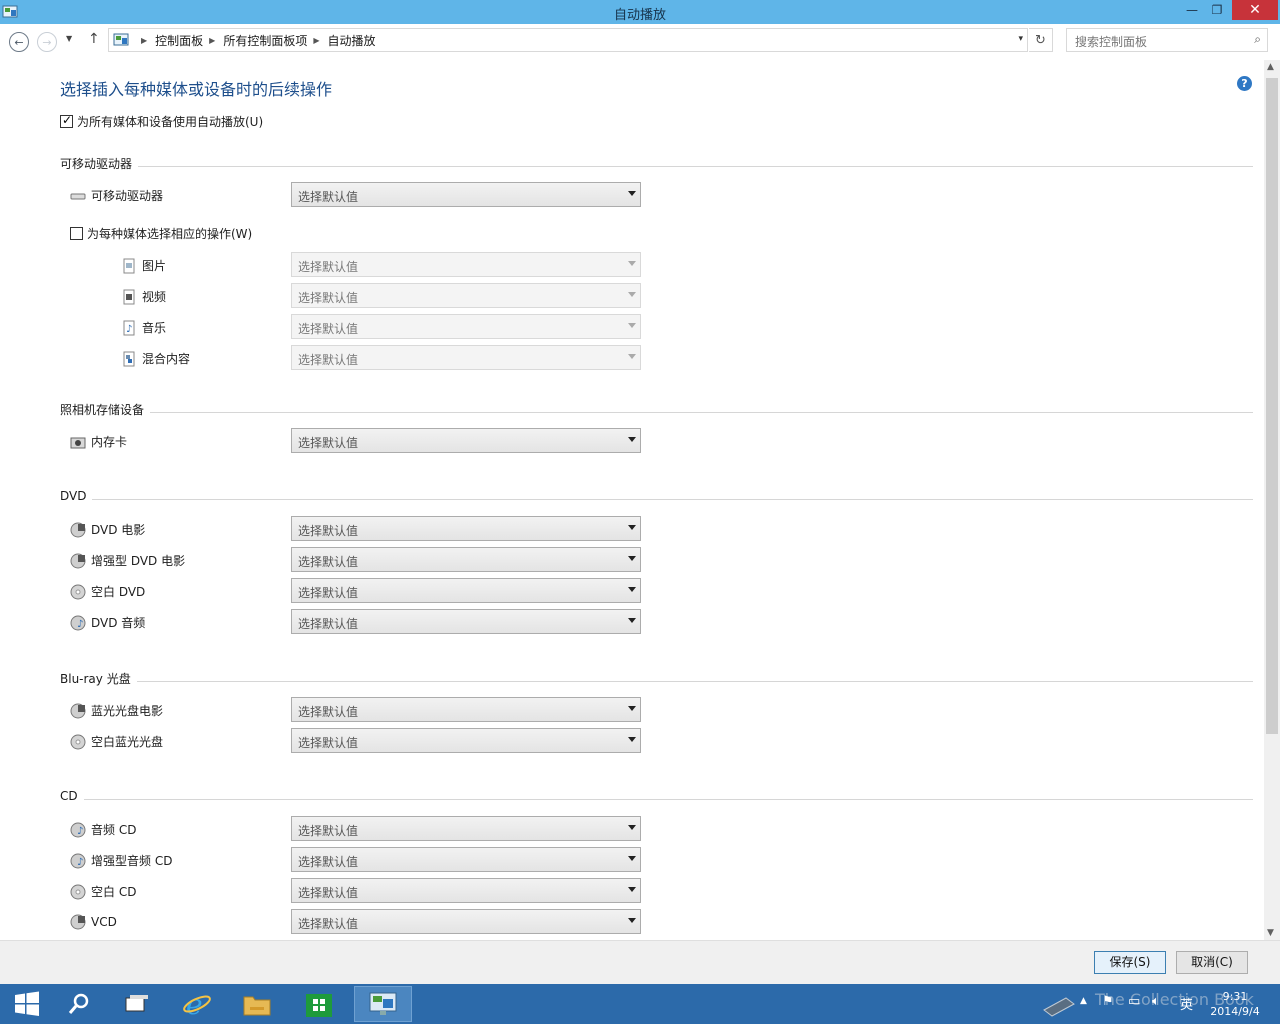 The height and width of the screenshot is (1024, 1280). What do you see at coordinates (197, 1004) in the screenshot?
I see `taskbar-ie-button: e` at bounding box center [197, 1004].